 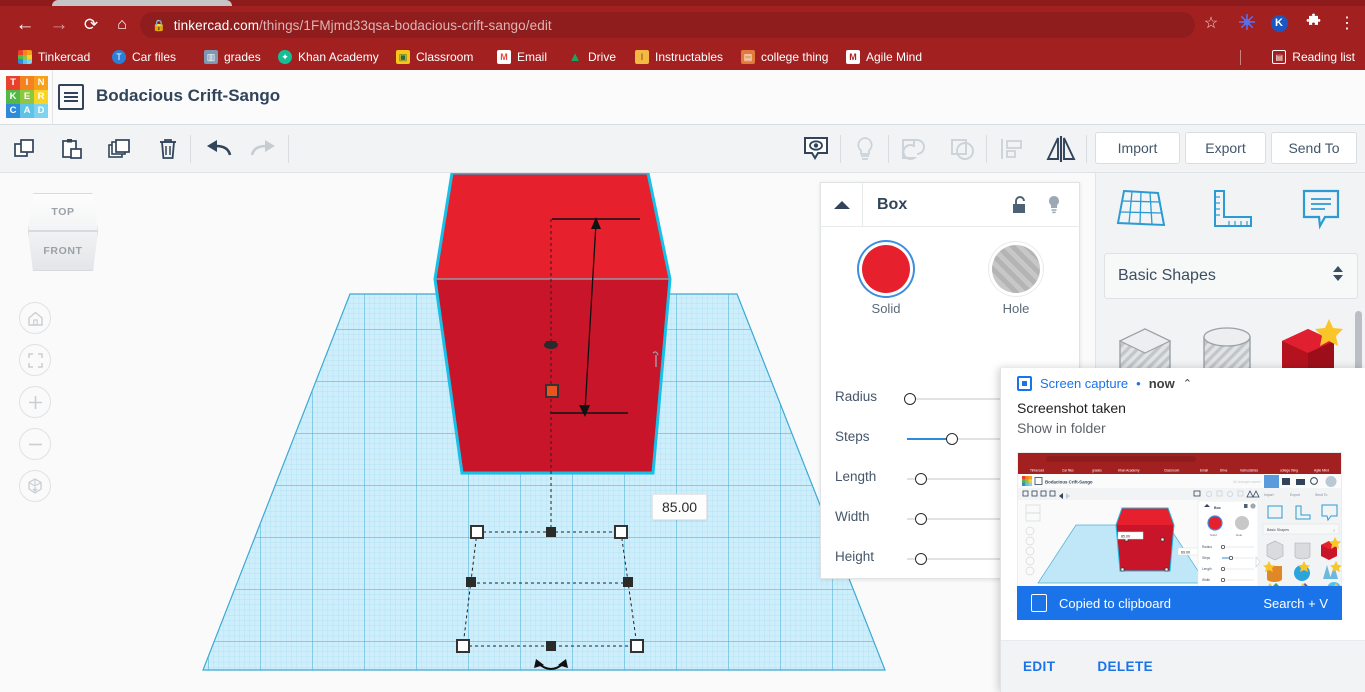 What do you see at coordinates (25, 25) in the screenshot?
I see `back-button: ←` at bounding box center [25, 25].